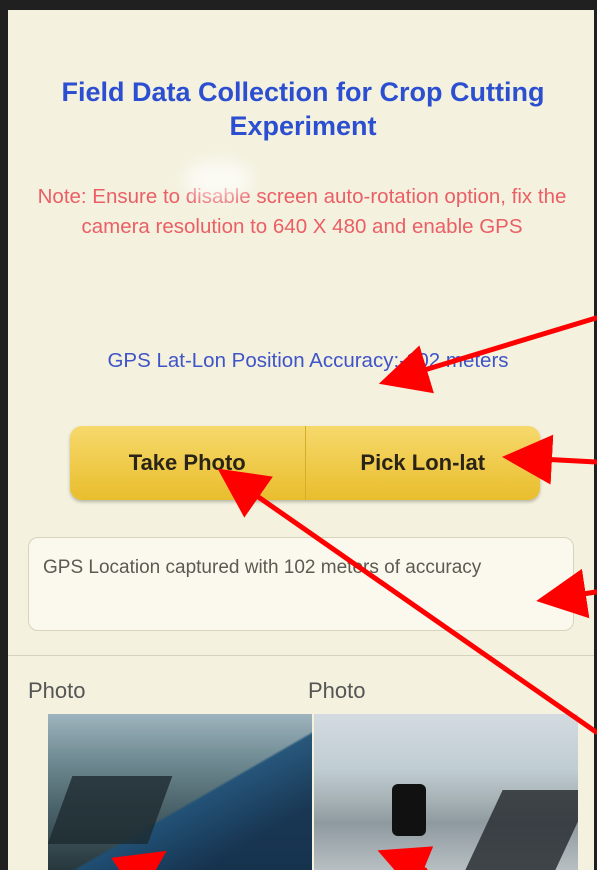  I want to click on photo-thumbnail-right, so click(446, 792).